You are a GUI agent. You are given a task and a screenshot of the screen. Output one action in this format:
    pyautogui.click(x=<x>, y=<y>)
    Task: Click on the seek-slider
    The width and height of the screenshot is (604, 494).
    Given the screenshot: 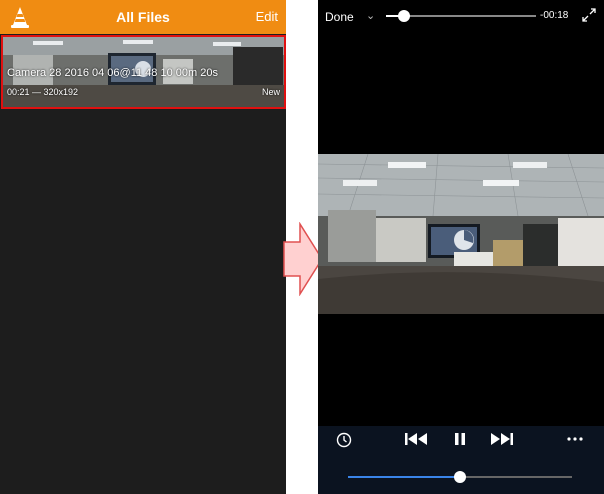 What is the action you would take?
    pyautogui.click(x=461, y=16)
    